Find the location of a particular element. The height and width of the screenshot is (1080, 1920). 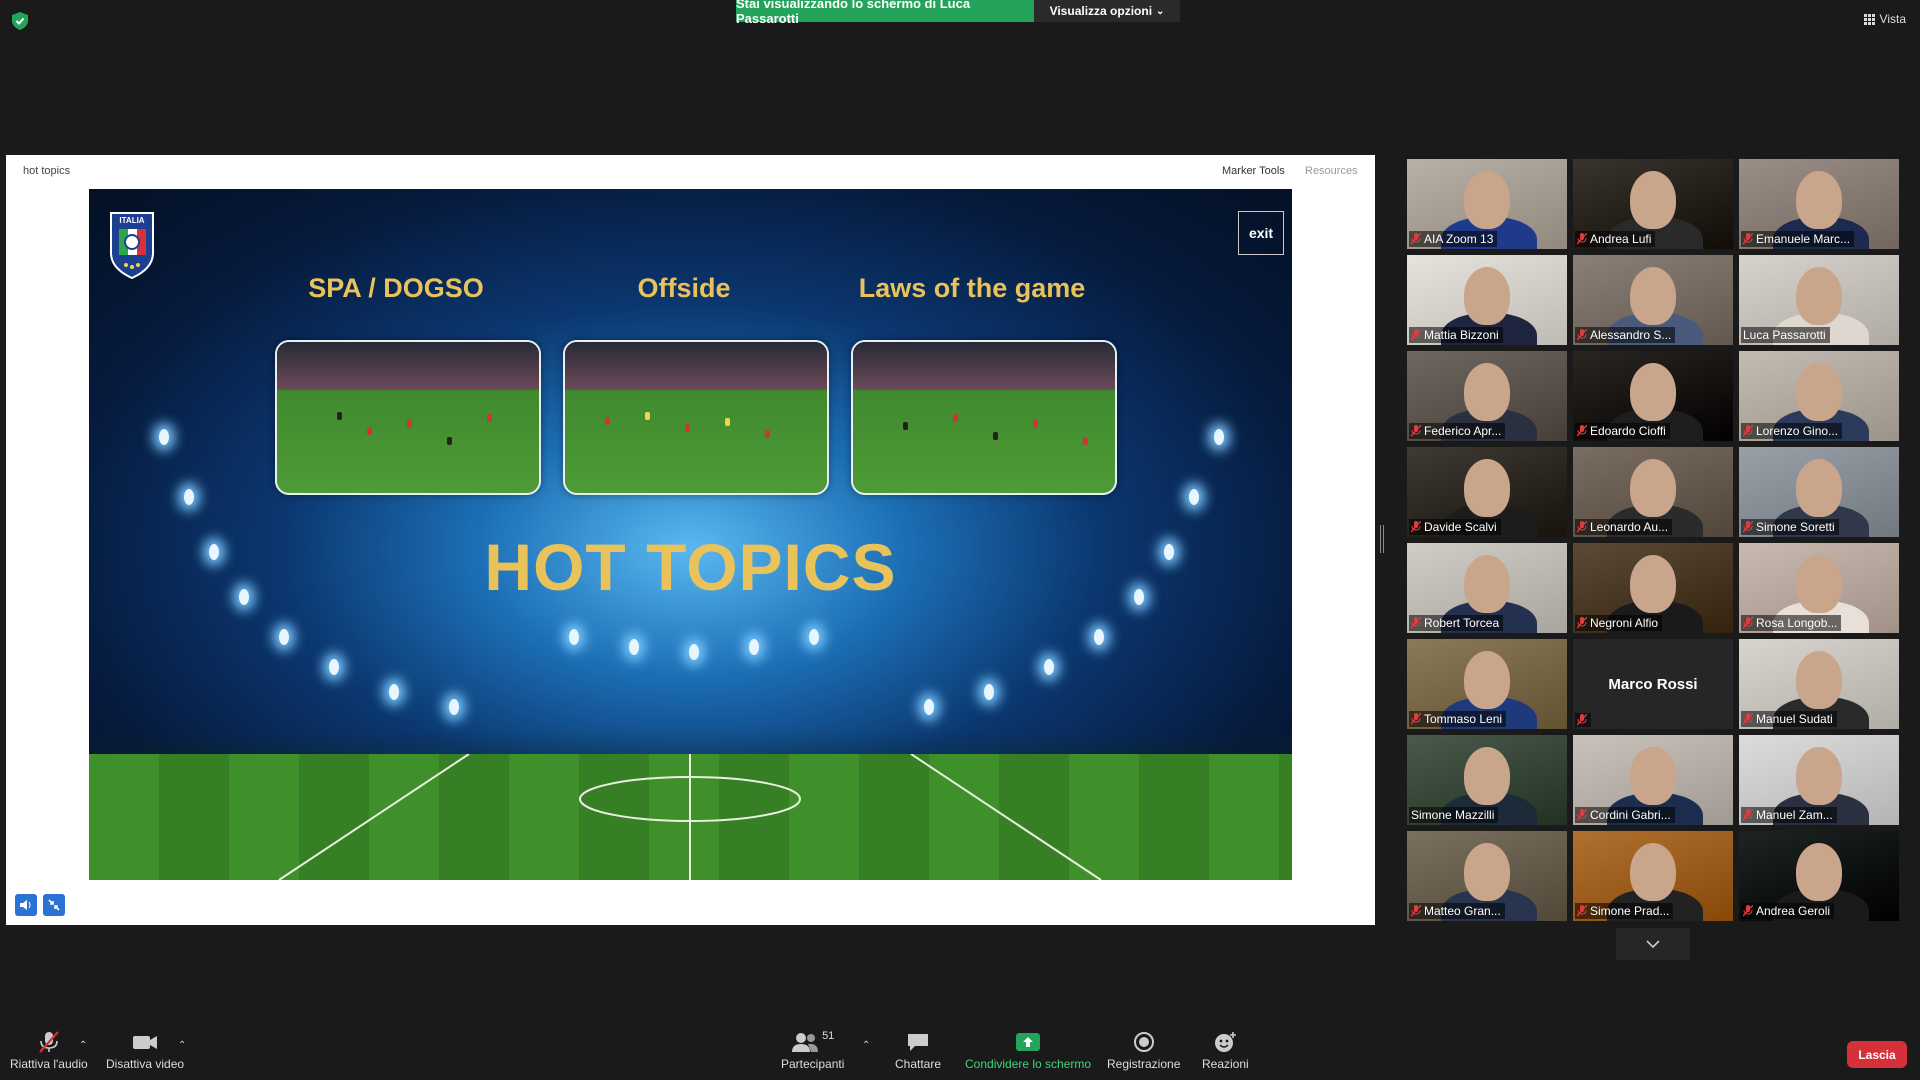

participant-name: Tommaso Leni is located at coordinates (1463, 719).